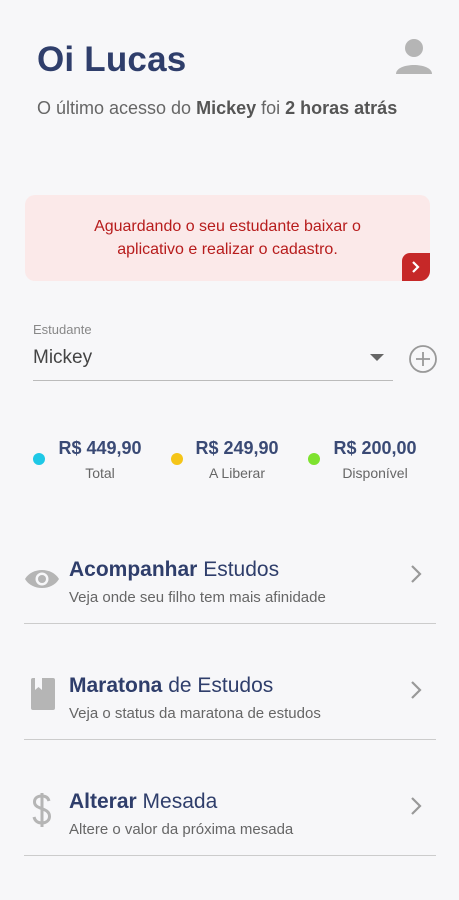 This screenshot has width=459, height=900. What do you see at coordinates (195, 713) in the screenshot?
I see `menu-subtitle: Veja o status da maratona de estudos` at bounding box center [195, 713].